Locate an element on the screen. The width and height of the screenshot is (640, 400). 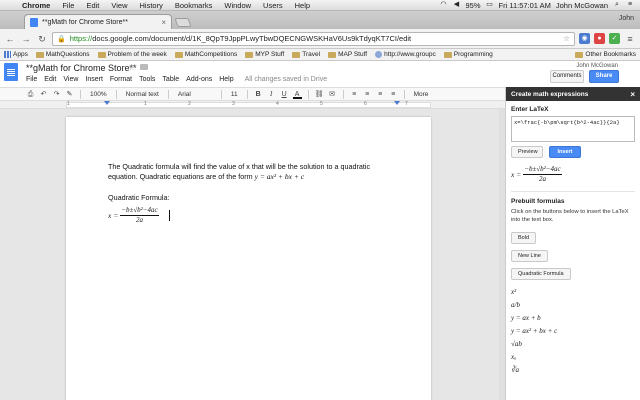
bookmark-map-stuff: MAP Stuff is located at coordinates (347, 54).